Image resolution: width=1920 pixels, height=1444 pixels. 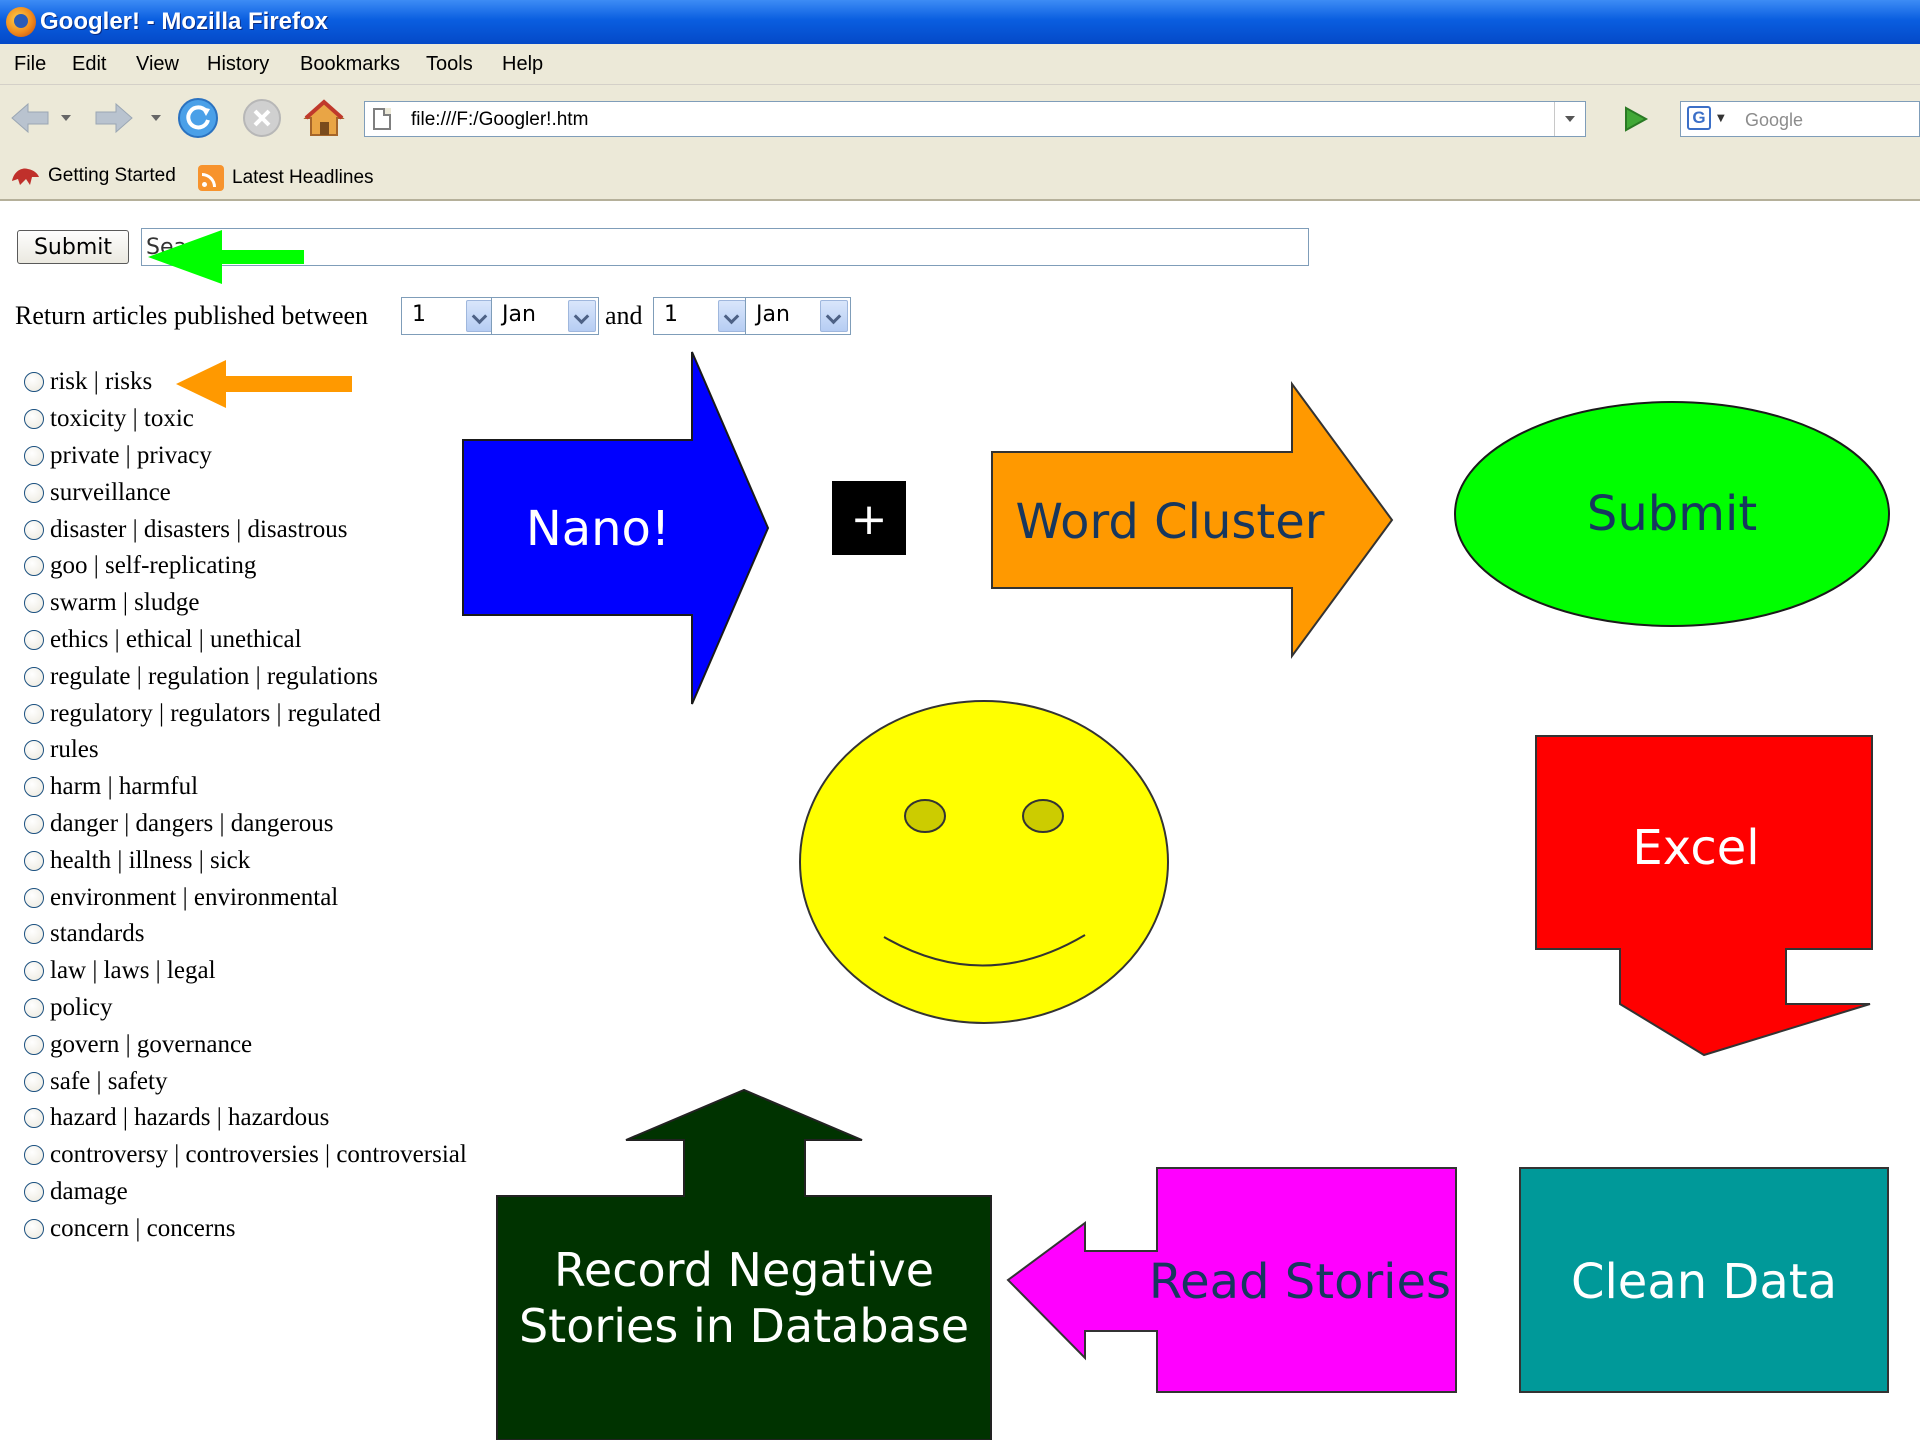 I want to click on to-day-value: 1, so click(x=671, y=314).